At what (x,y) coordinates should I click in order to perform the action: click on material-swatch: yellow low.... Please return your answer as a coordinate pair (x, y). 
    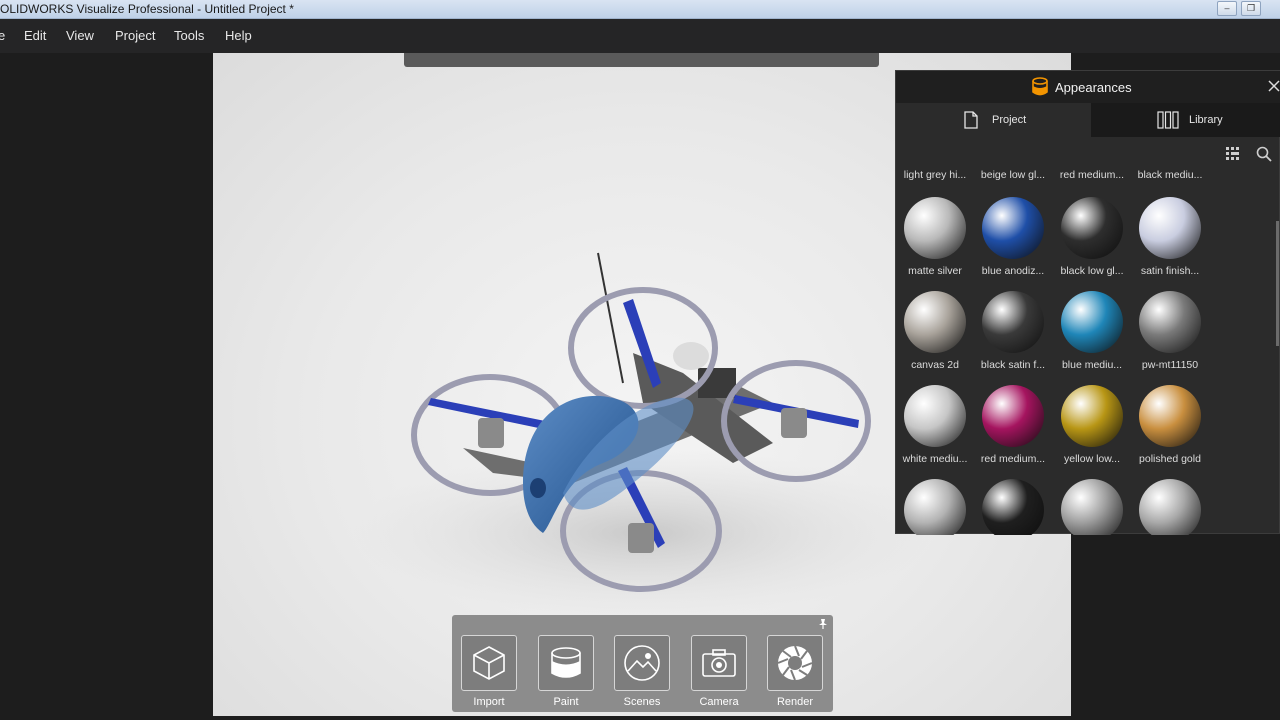
    Looking at the image, I should click on (1092, 425).